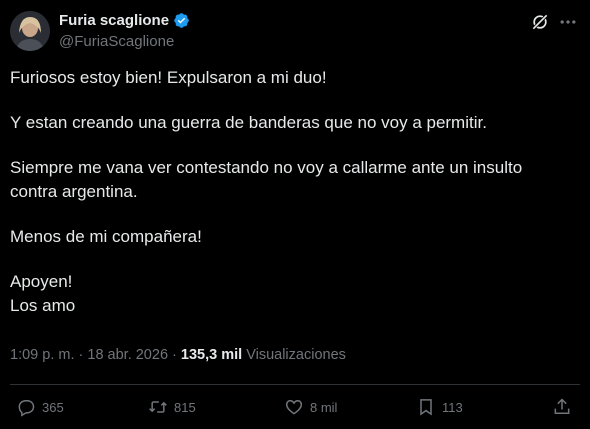  Describe the element at coordinates (42, 355) in the screenshot. I see `tweet-time: 1:09 p. m.` at that location.